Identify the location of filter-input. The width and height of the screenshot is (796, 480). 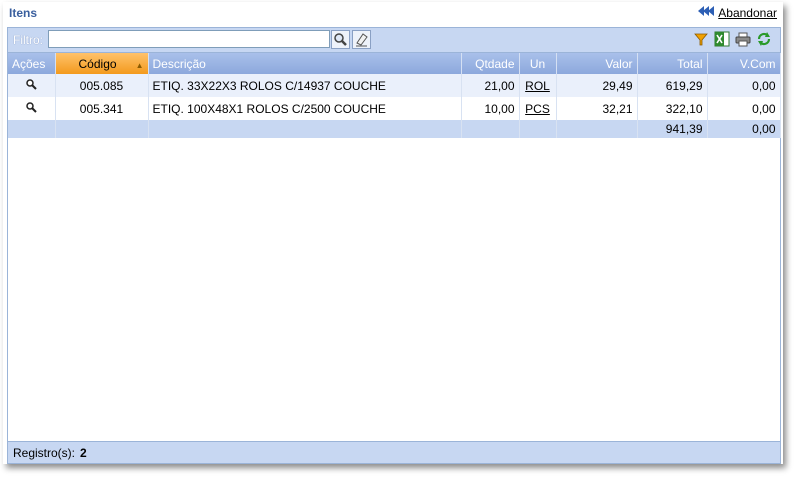
(189, 39).